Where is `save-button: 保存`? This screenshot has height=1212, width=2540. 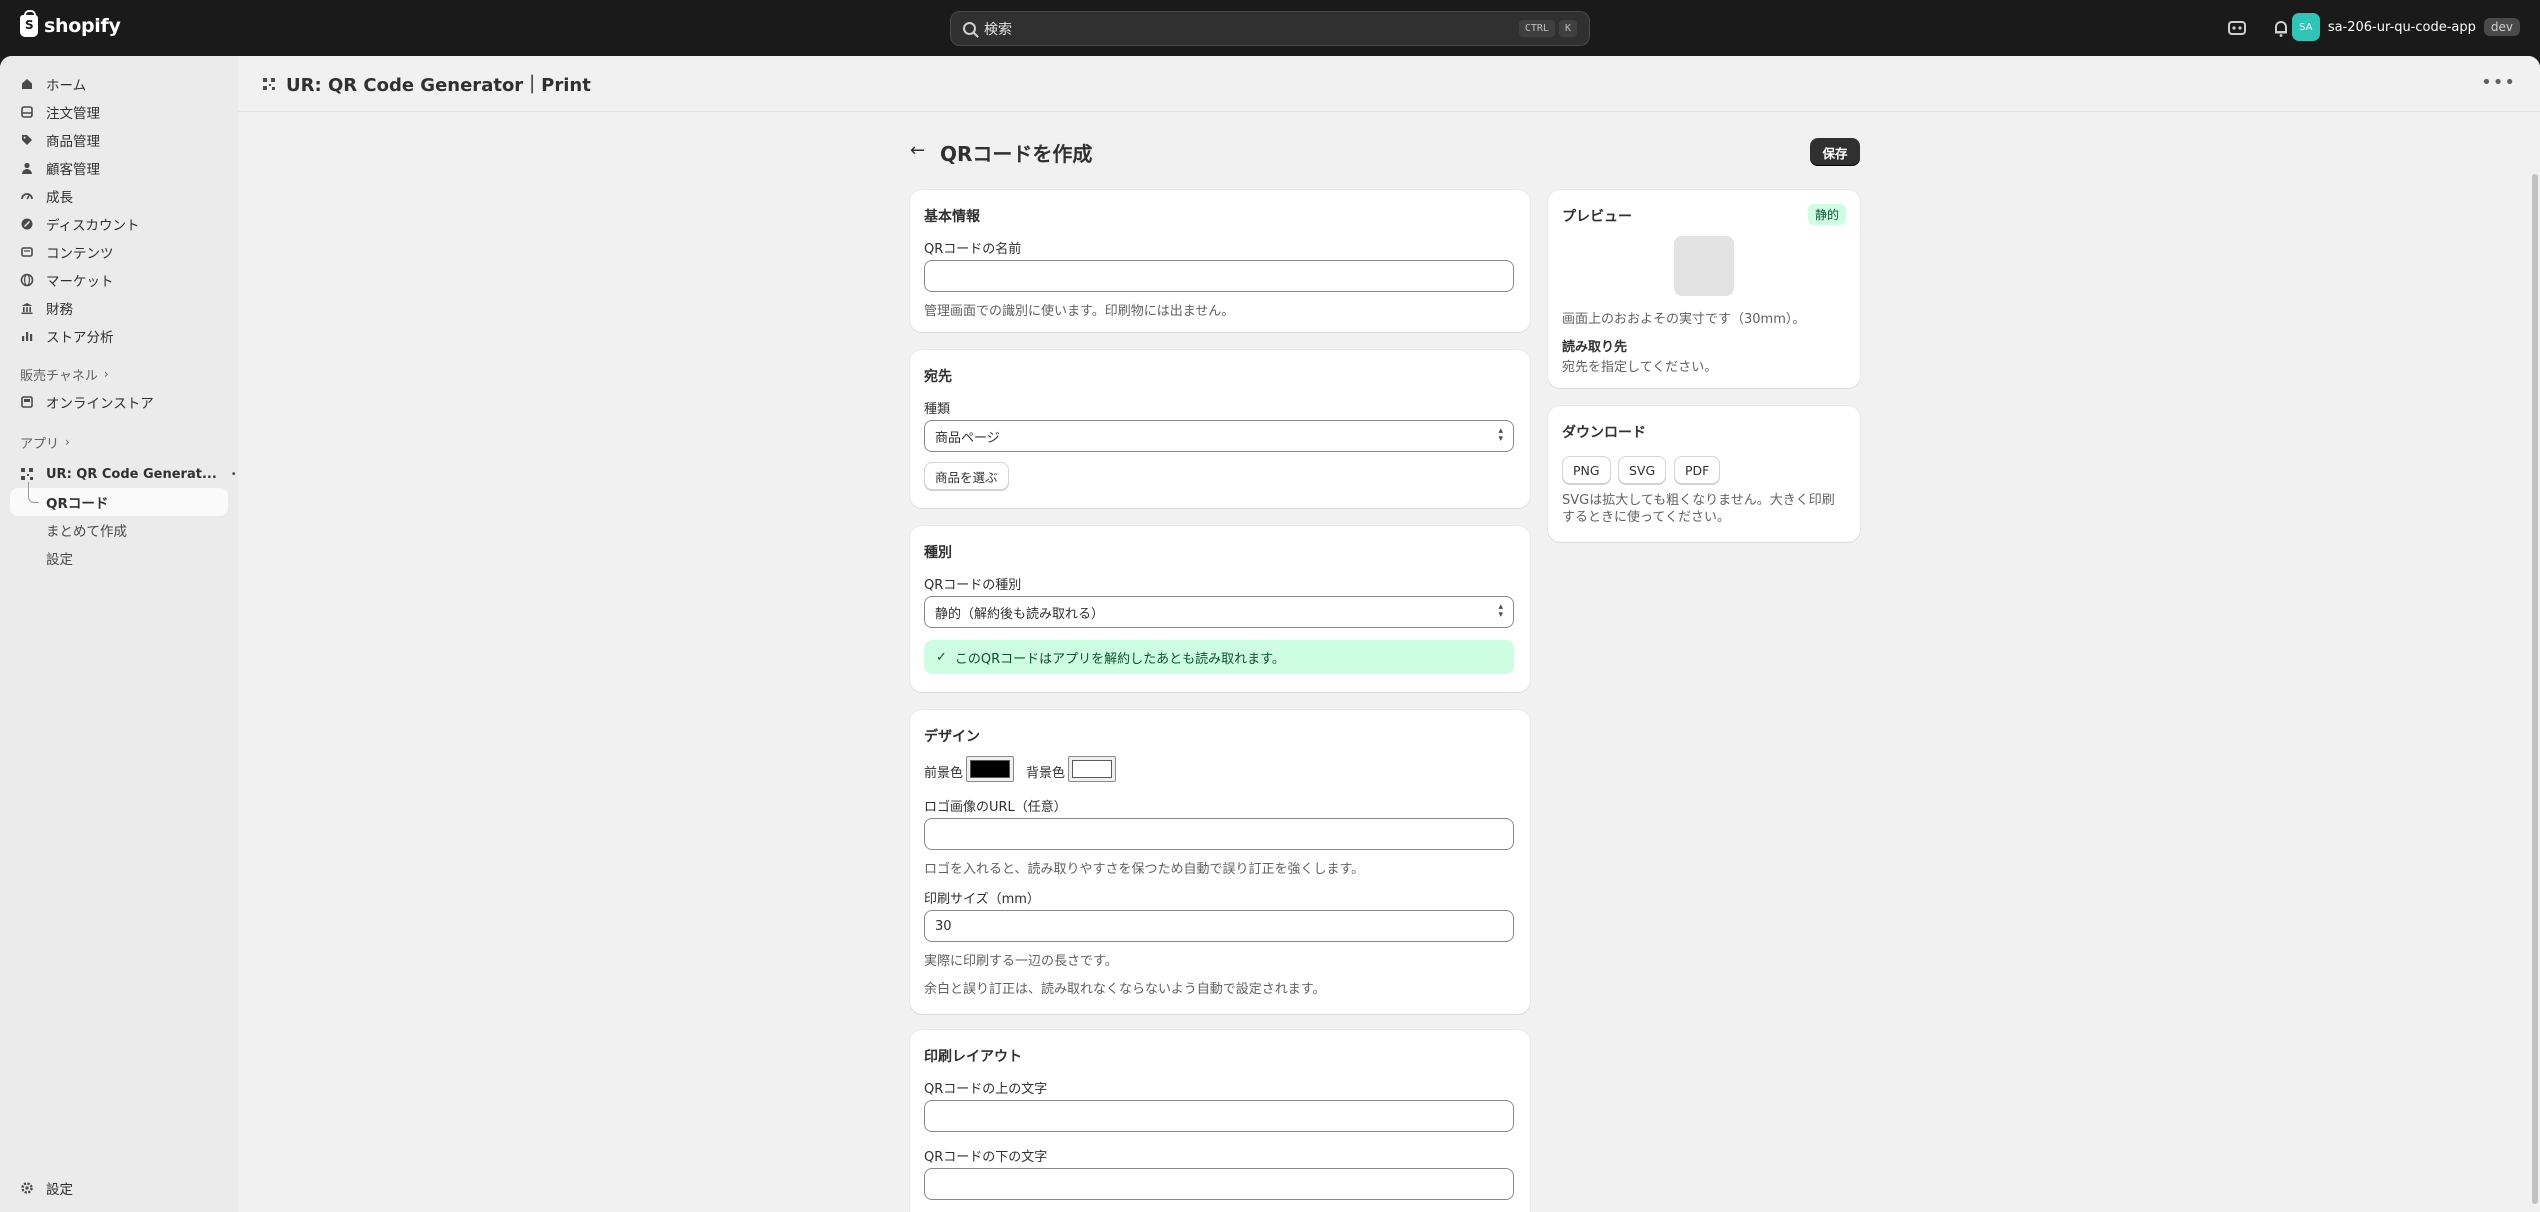
save-button: 保存 is located at coordinates (1835, 152).